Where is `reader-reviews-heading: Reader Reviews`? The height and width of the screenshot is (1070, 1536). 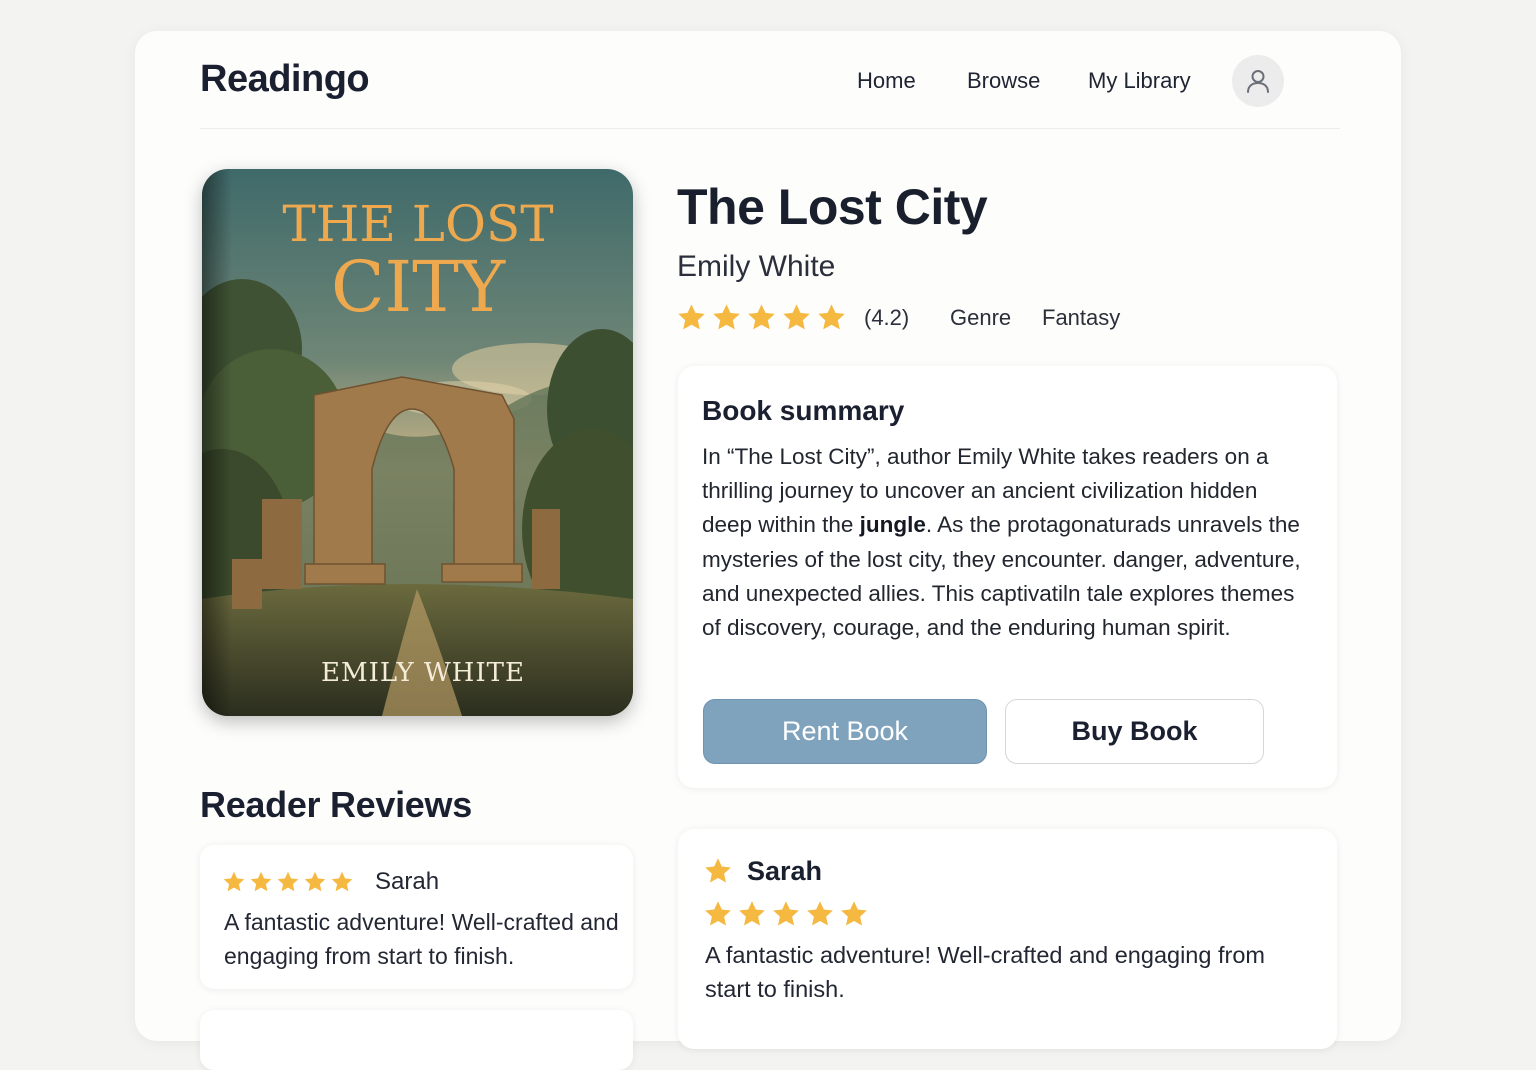
reader-reviews-heading: Reader Reviews is located at coordinates (336, 804).